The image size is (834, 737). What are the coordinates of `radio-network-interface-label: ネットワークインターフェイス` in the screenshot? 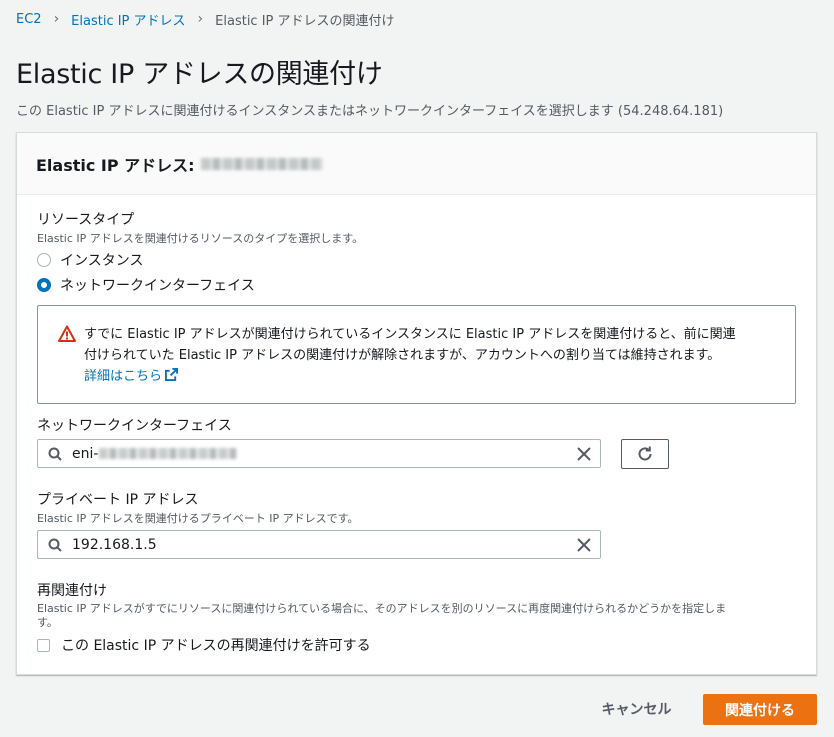 It's located at (157, 286).